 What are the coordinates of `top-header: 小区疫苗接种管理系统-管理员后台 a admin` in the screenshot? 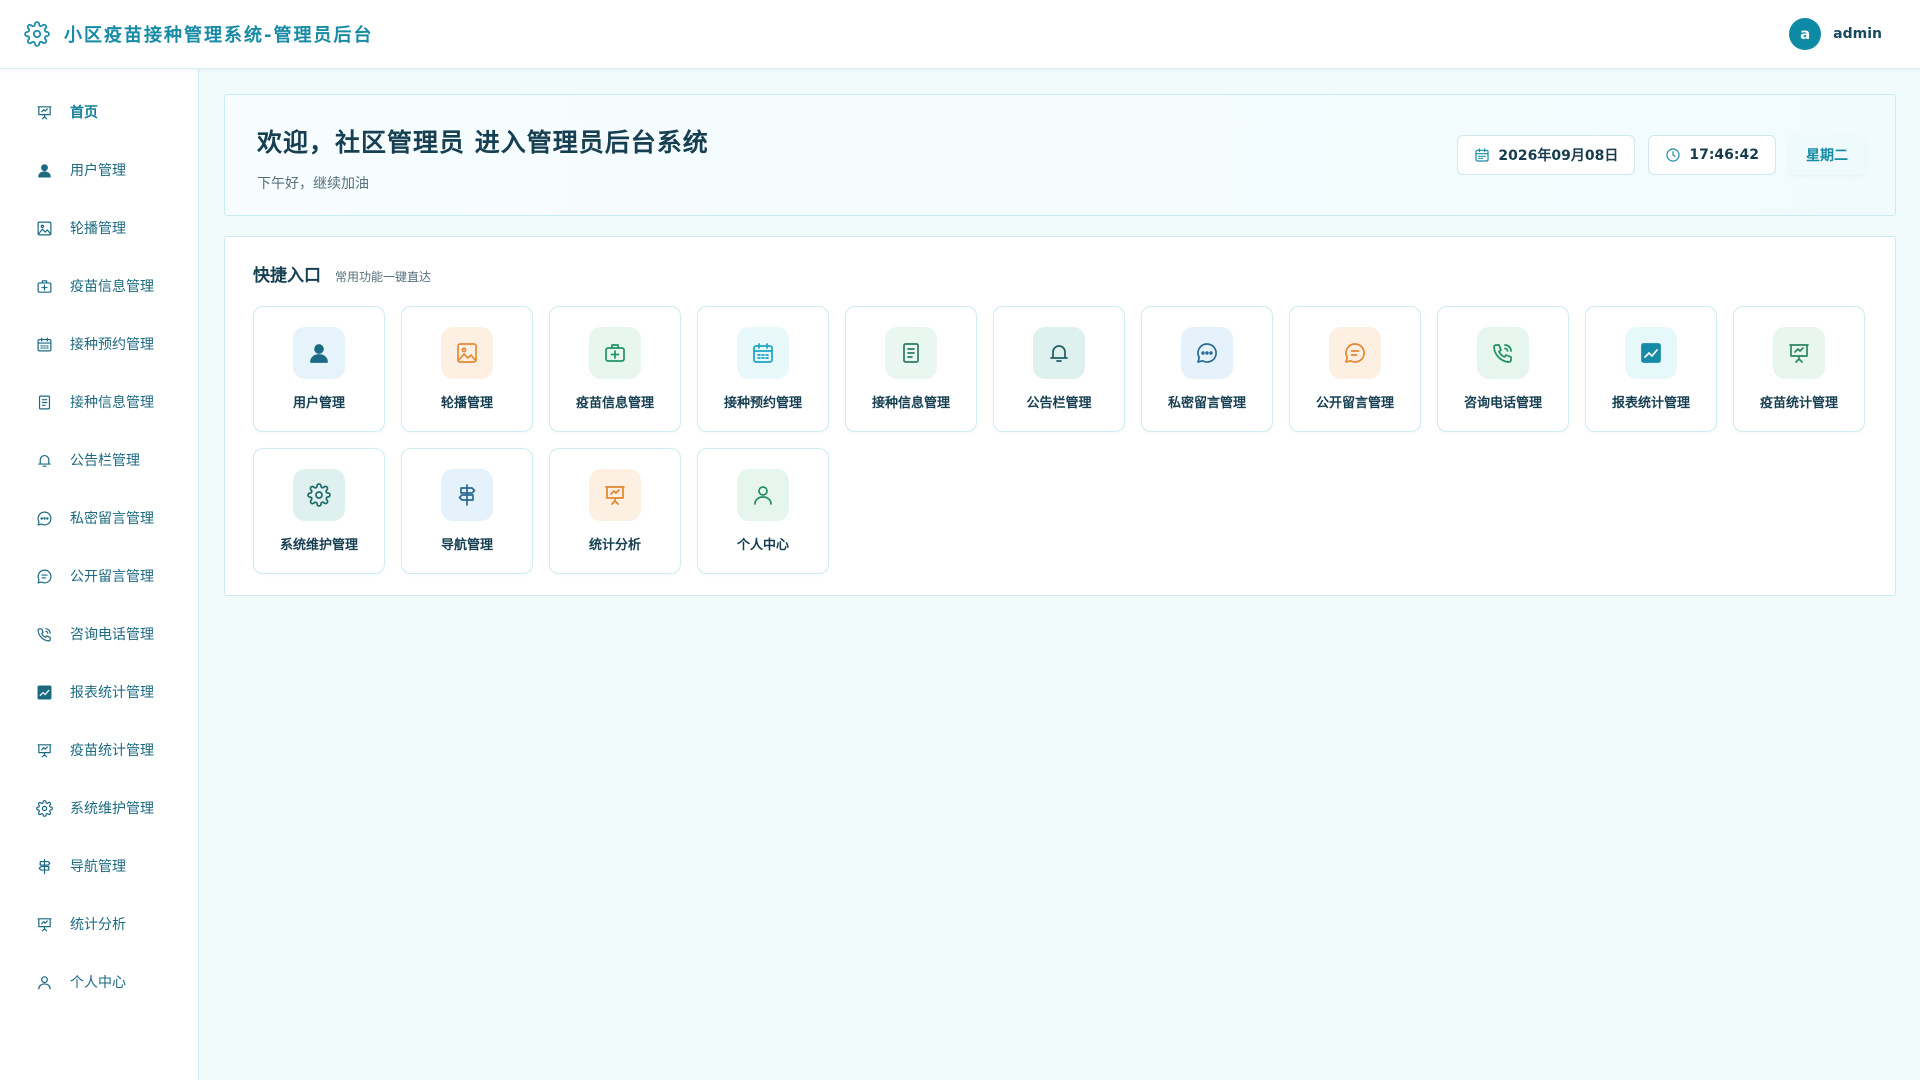 It's located at (960, 34).